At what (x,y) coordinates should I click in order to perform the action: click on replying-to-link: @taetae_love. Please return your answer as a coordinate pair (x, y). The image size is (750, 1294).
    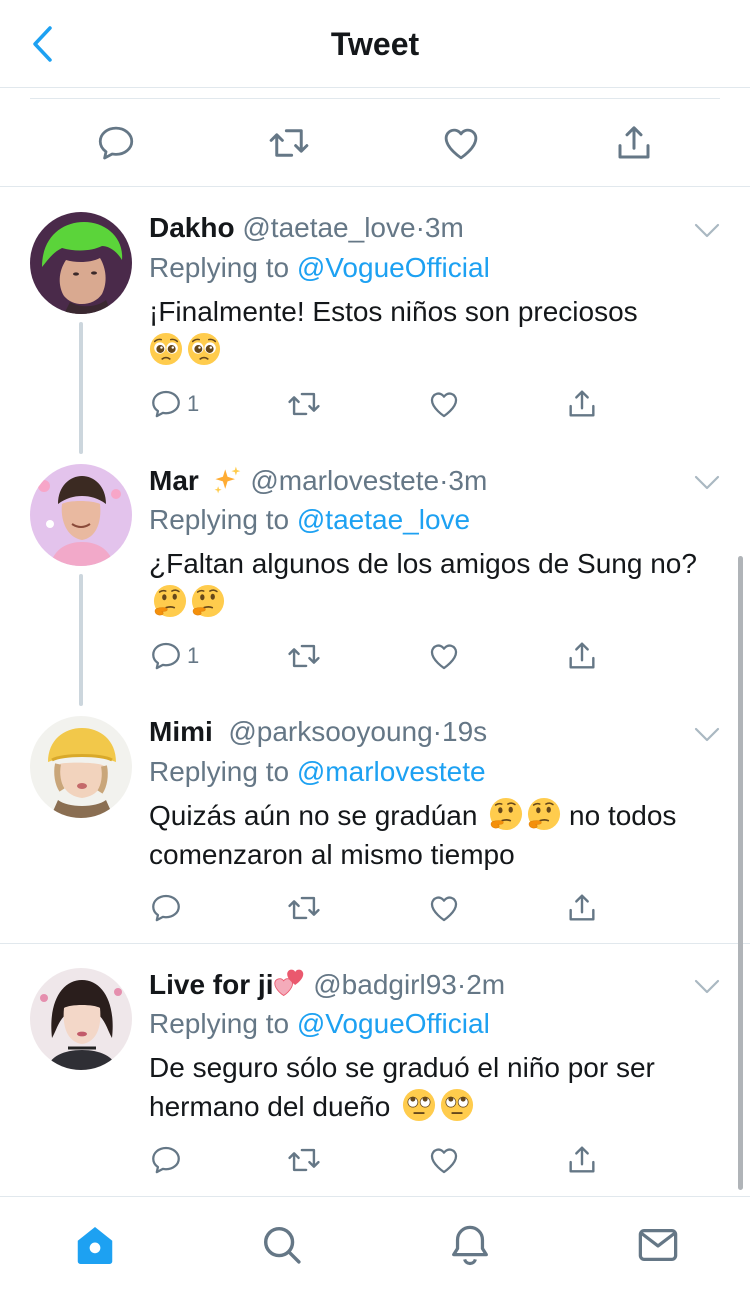
    Looking at the image, I should click on (383, 519).